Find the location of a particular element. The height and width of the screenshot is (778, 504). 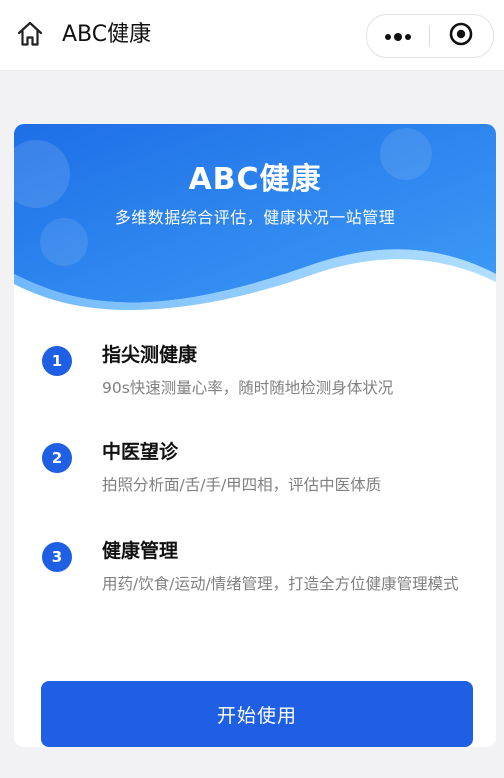

step-number-badge: 3 is located at coordinates (57, 557).